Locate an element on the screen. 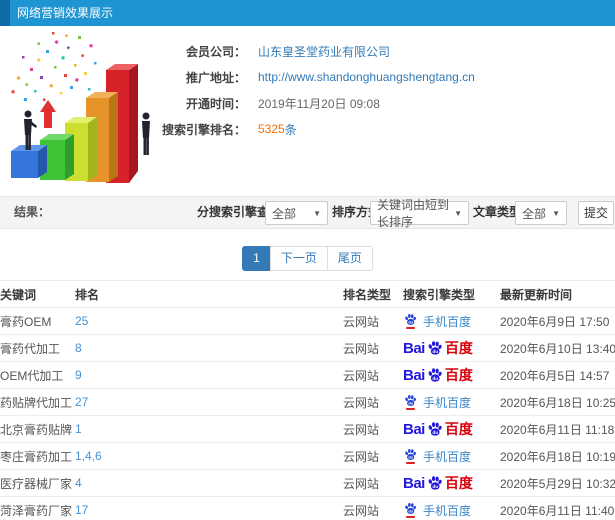  rank-link: 17 is located at coordinates (81, 510).